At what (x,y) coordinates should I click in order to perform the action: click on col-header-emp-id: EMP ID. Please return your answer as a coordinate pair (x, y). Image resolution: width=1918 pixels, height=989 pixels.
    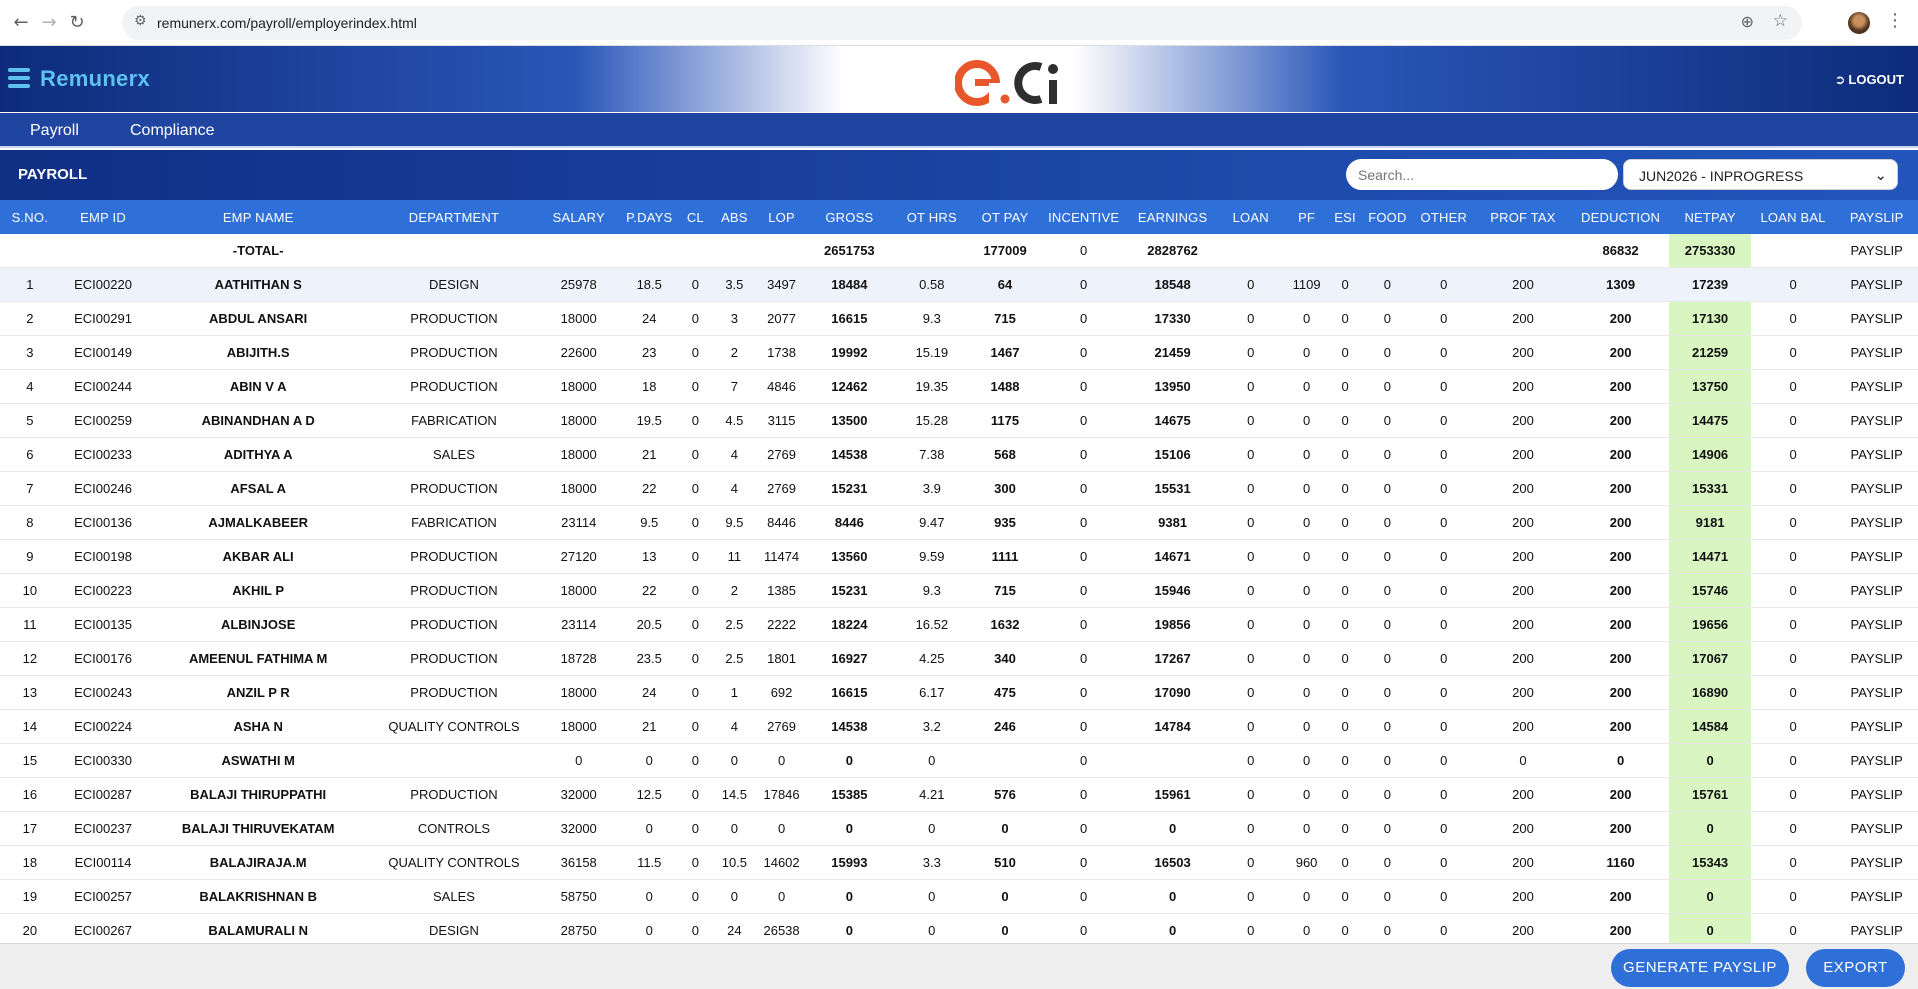
    Looking at the image, I should click on (103, 217).